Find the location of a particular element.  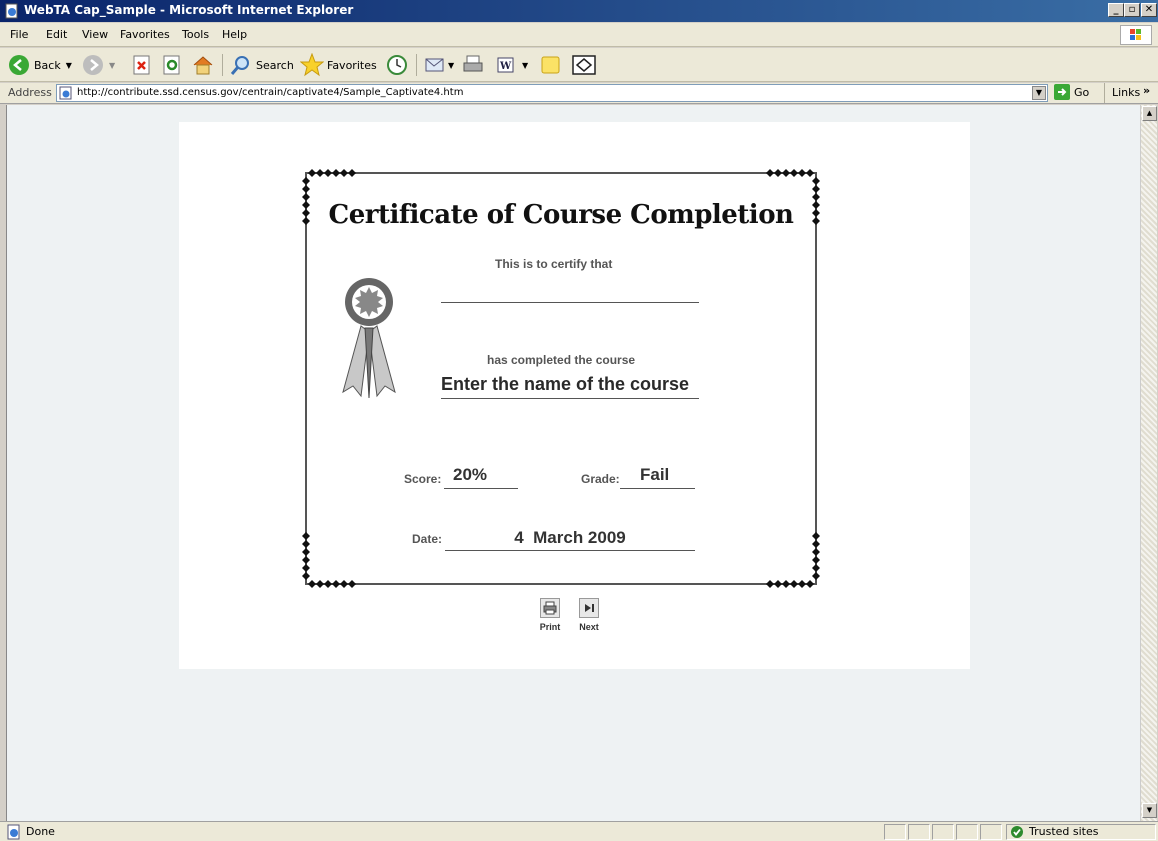

messenger-icon is located at coordinates (584, 65).